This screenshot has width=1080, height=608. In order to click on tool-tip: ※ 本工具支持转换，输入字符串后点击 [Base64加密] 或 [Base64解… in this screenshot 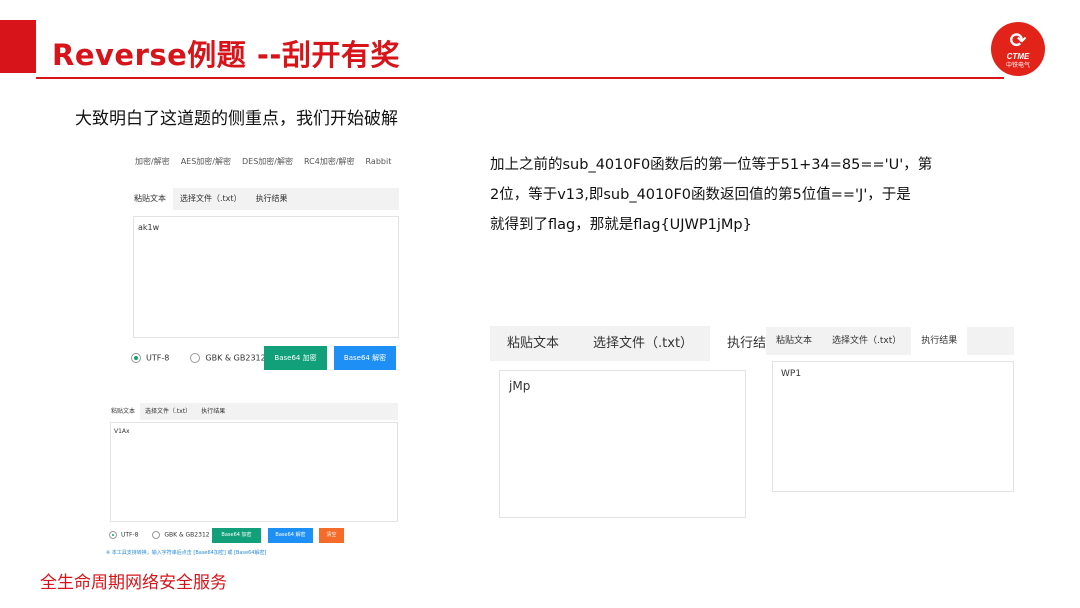, I will do `click(186, 553)`.